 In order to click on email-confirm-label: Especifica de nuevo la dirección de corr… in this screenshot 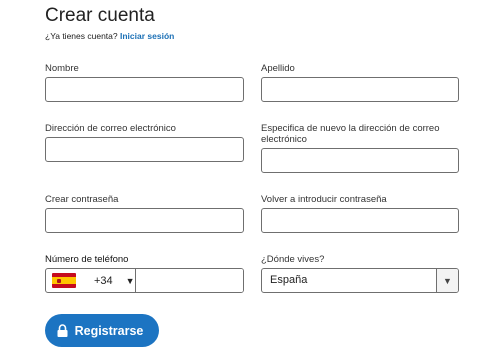, I will do `click(350, 134)`.